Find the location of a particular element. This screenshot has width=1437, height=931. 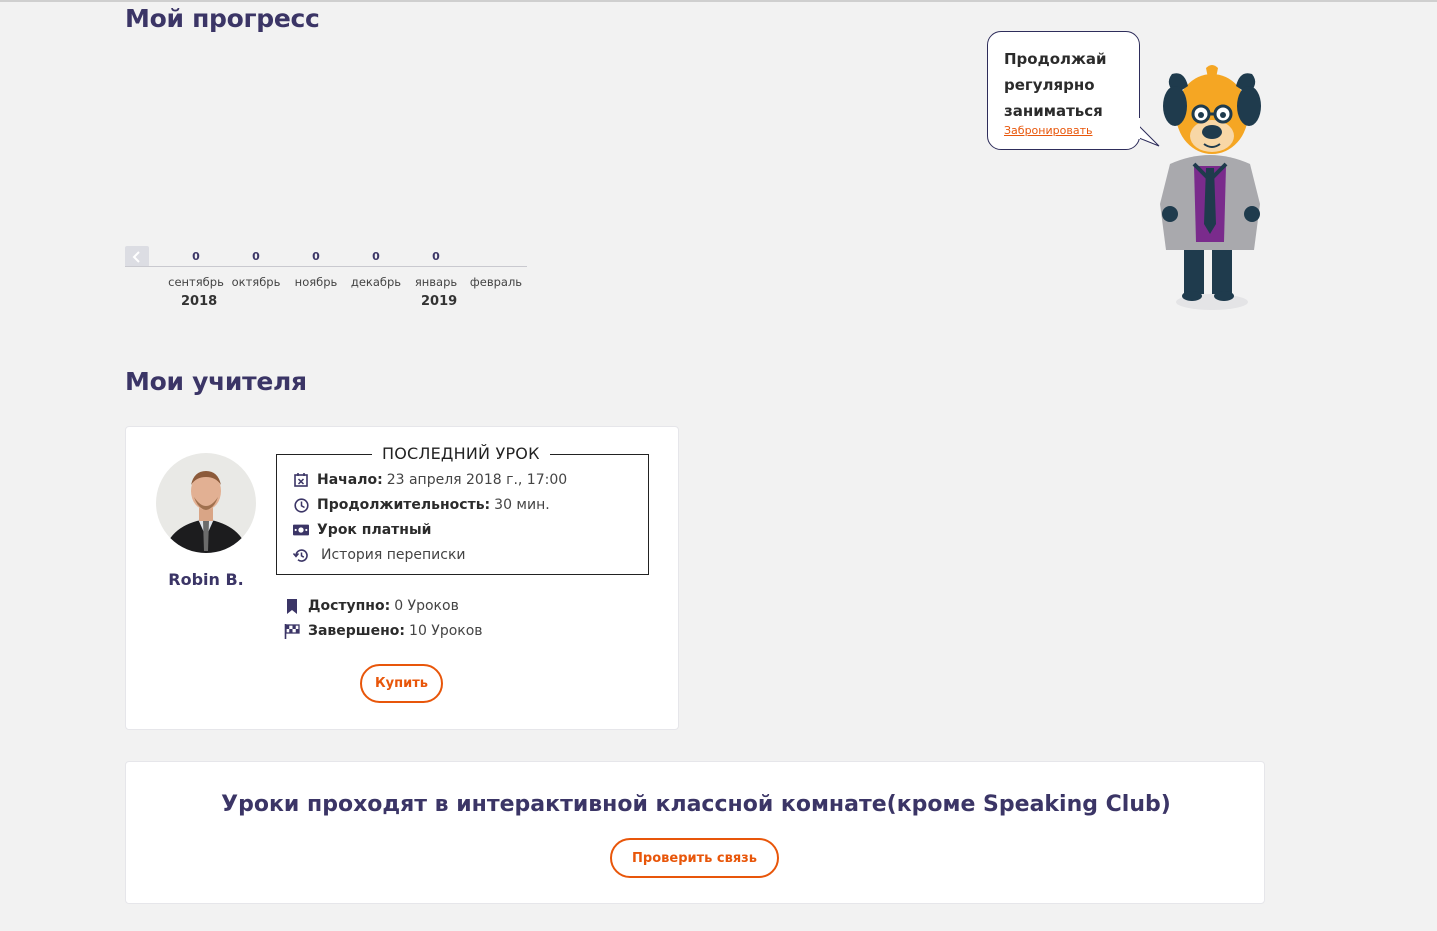

chat-history-link: История переписки is located at coordinates (393, 555).